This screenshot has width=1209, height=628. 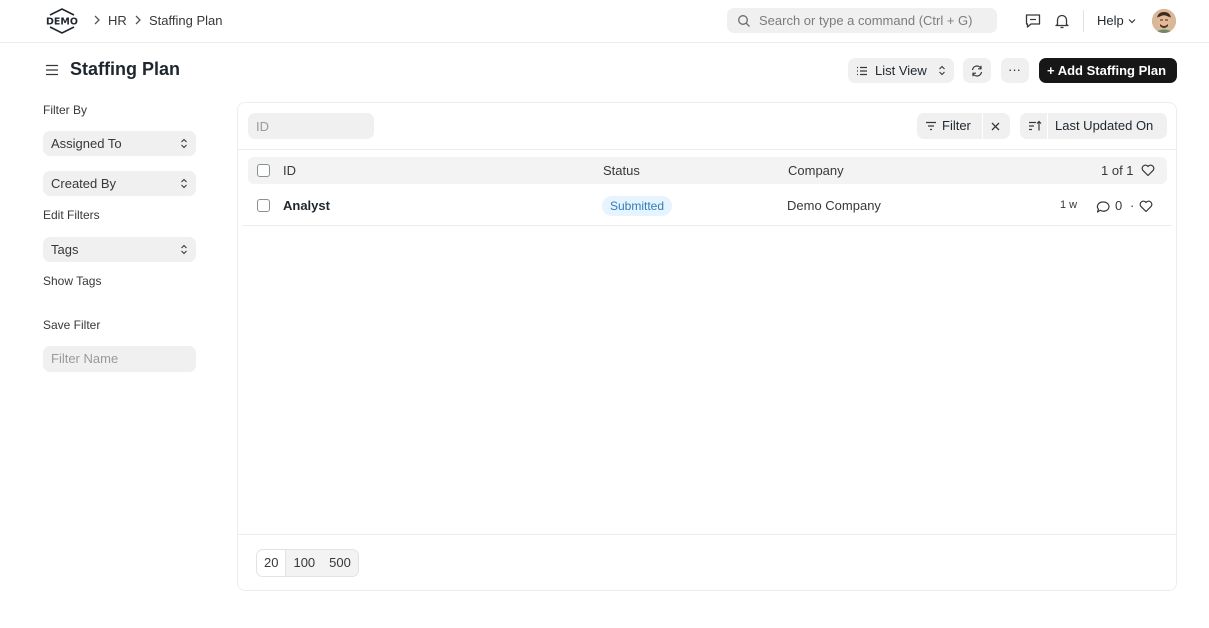 What do you see at coordinates (707, 534) in the screenshot?
I see `footer-divider` at bounding box center [707, 534].